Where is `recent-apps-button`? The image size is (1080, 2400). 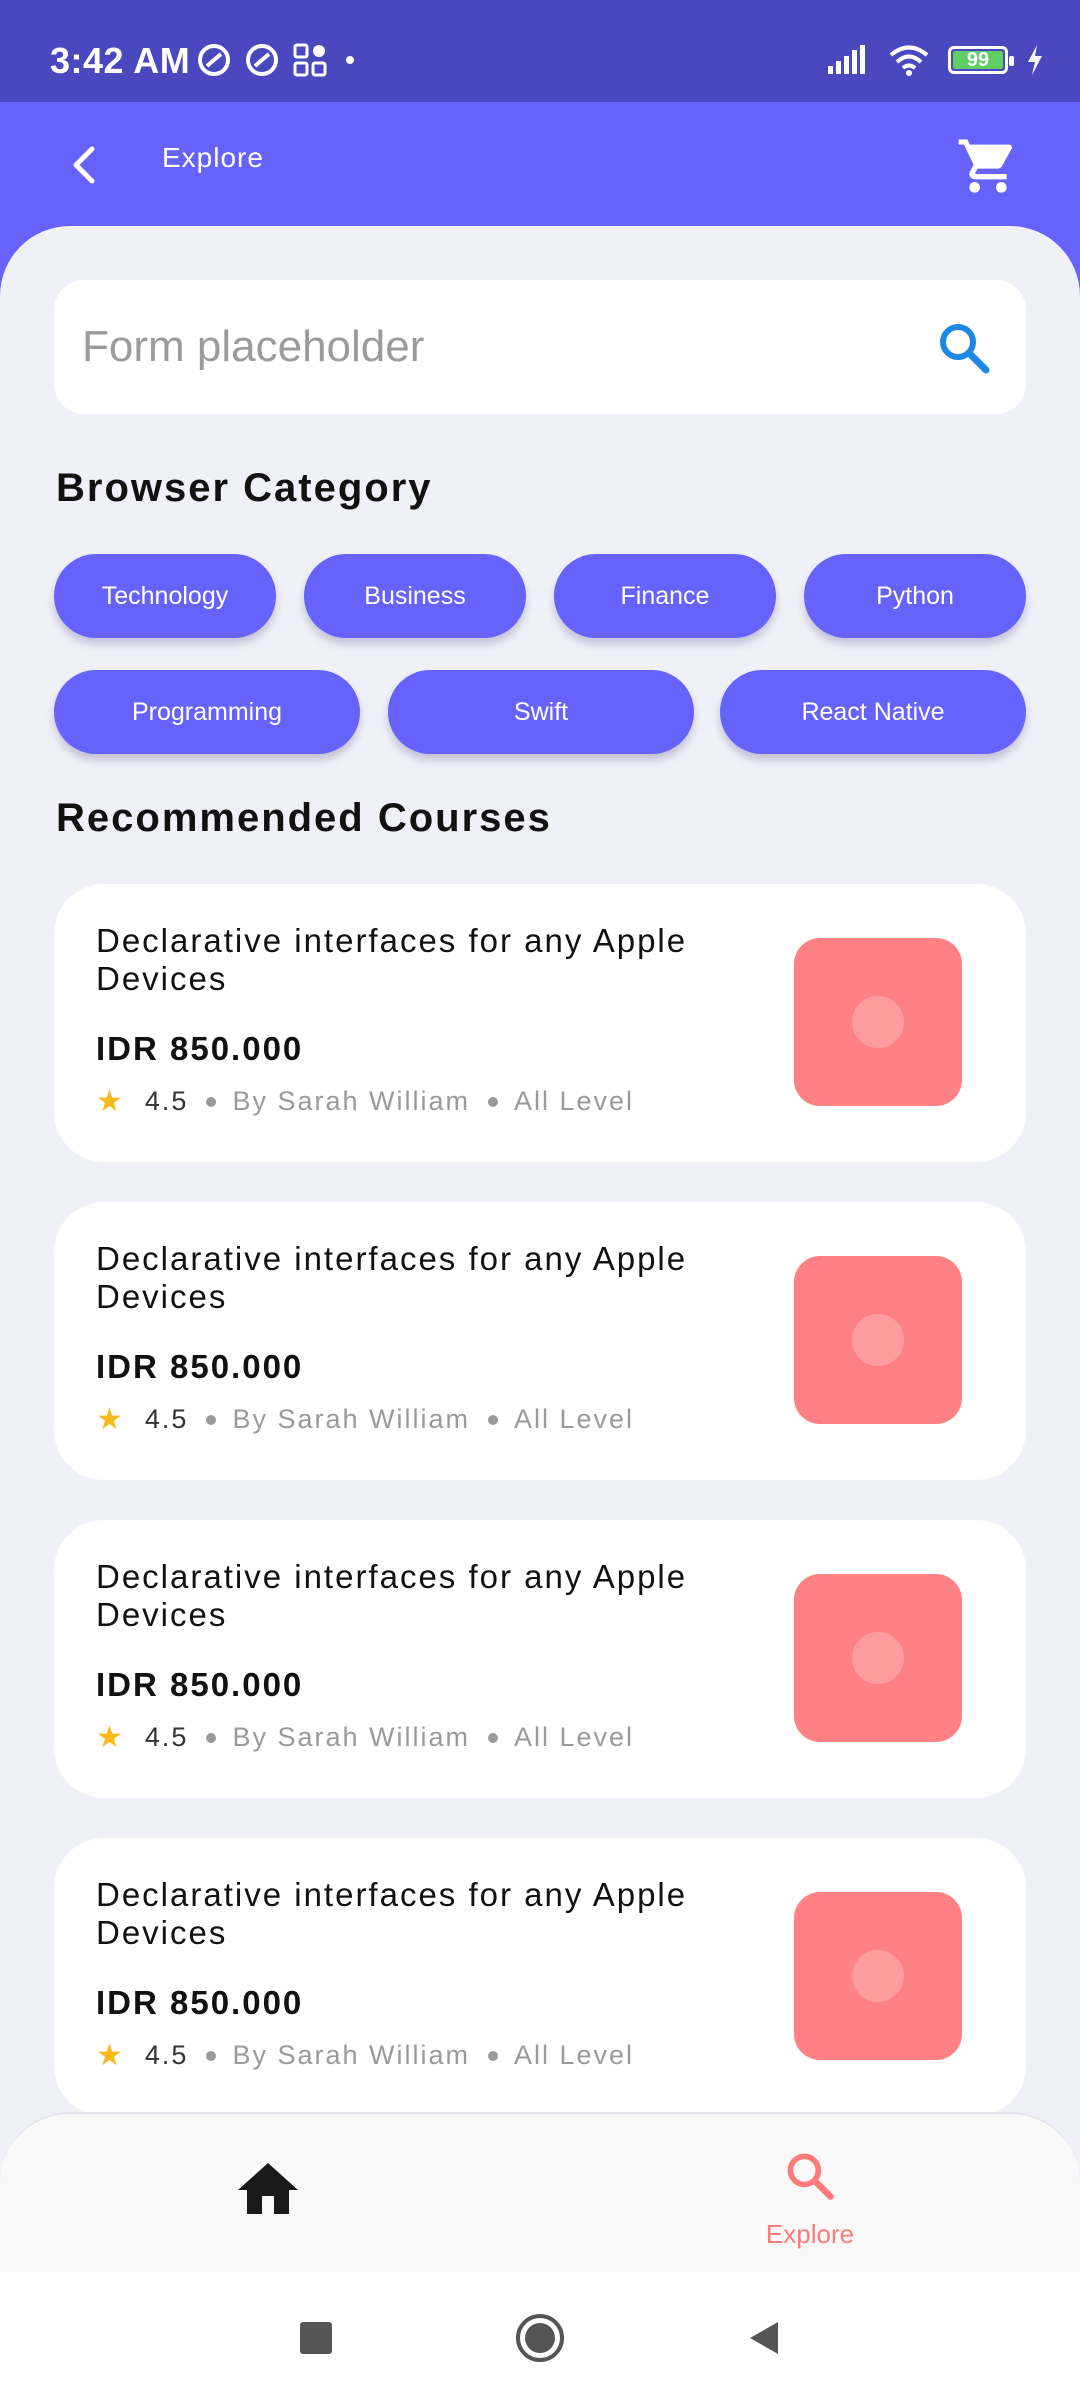
recent-apps-button is located at coordinates (316, 2338).